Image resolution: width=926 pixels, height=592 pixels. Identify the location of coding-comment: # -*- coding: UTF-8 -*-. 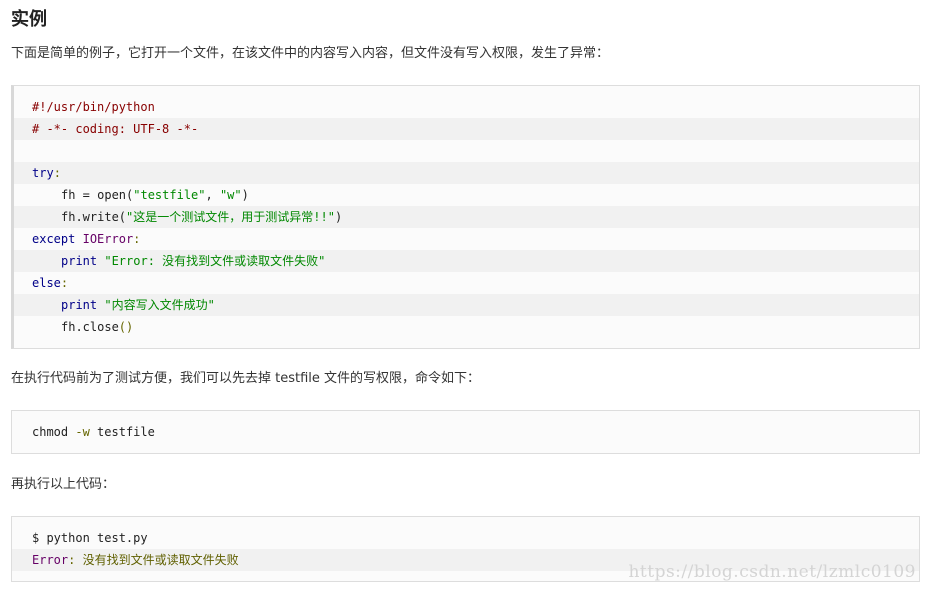
(115, 129).